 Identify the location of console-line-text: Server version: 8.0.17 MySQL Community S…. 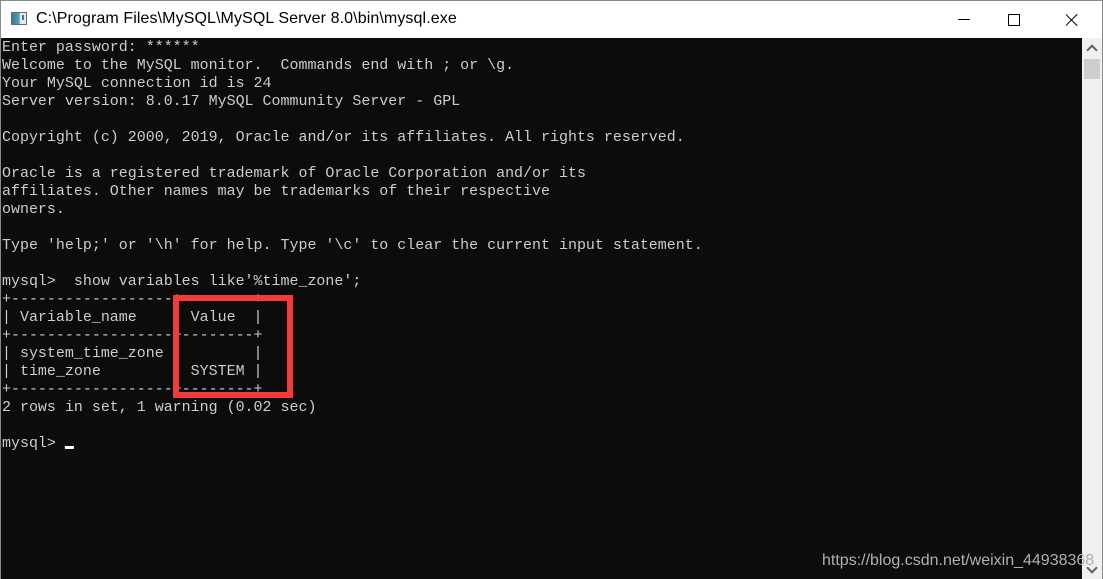
(231, 101).